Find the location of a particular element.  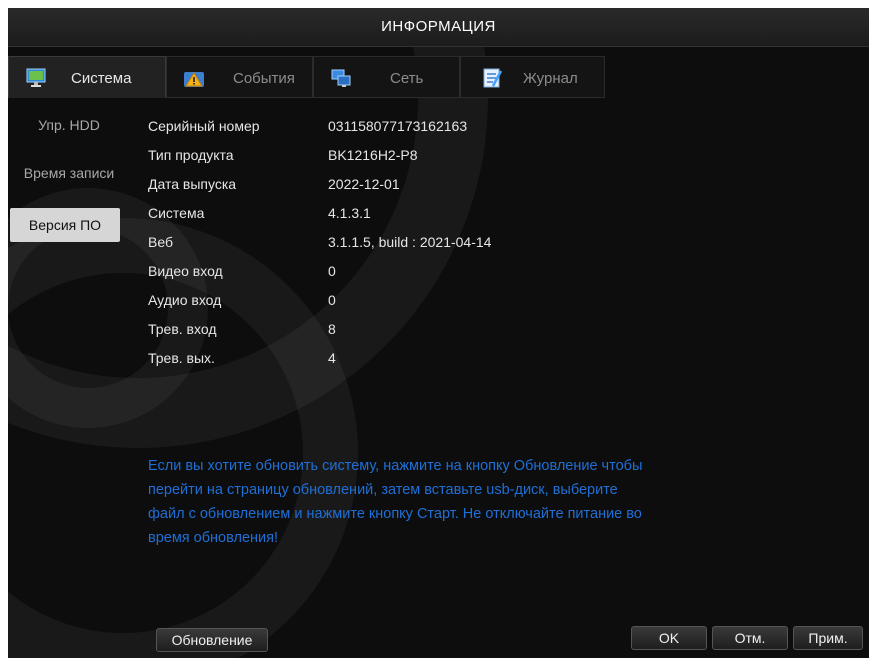

info-value: 8 is located at coordinates (332, 329).